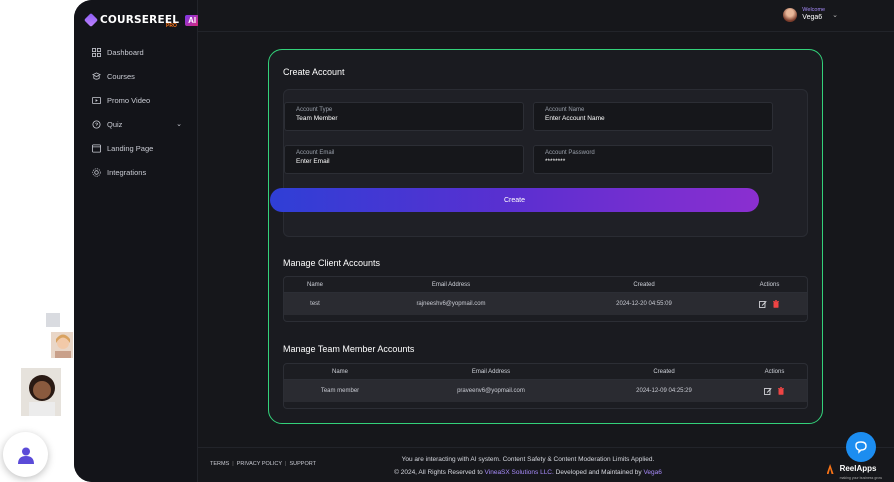 This screenshot has width=894, height=482. I want to click on privacy-policy-link: PRIVACY POLICY, so click(259, 464).